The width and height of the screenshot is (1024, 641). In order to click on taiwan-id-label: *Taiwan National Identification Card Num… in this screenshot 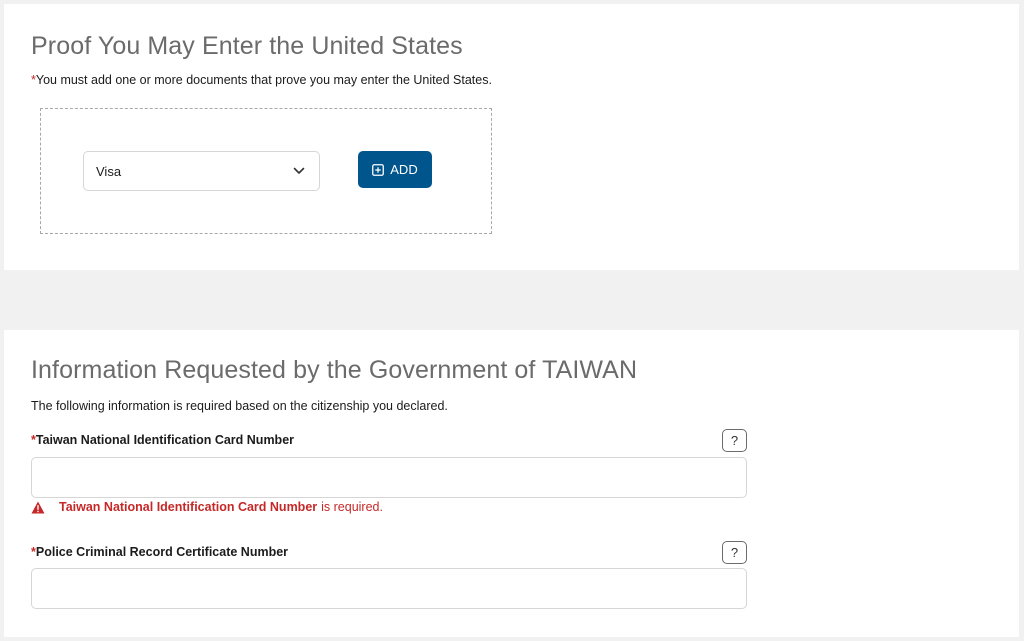, I will do `click(162, 440)`.